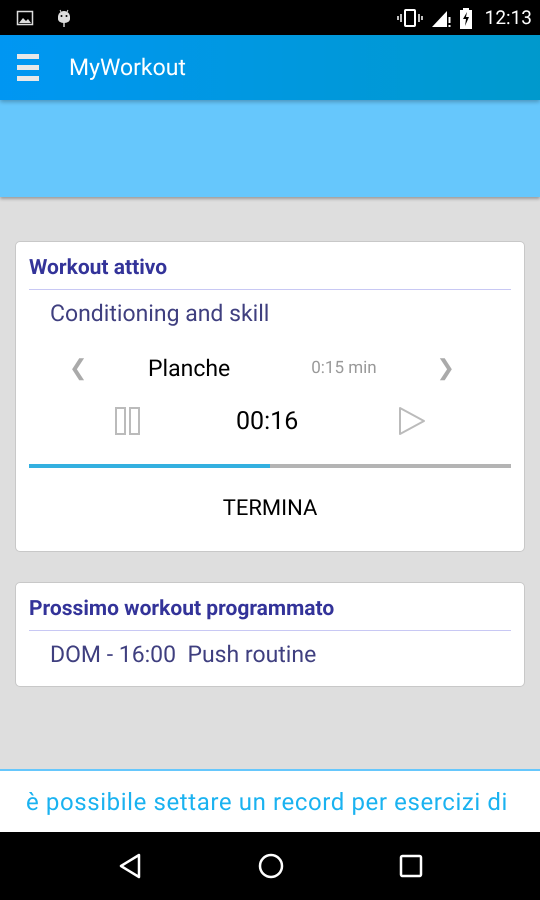 Image resolution: width=540 pixels, height=900 pixels. Describe the element at coordinates (344, 368) in the screenshot. I see `exercise-duration: 0:15 min` at that location.